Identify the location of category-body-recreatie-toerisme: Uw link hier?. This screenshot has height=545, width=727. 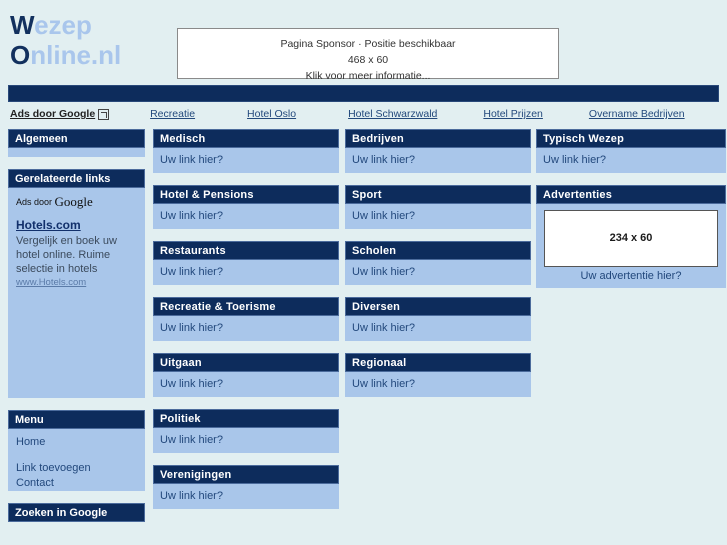
(246, 328).